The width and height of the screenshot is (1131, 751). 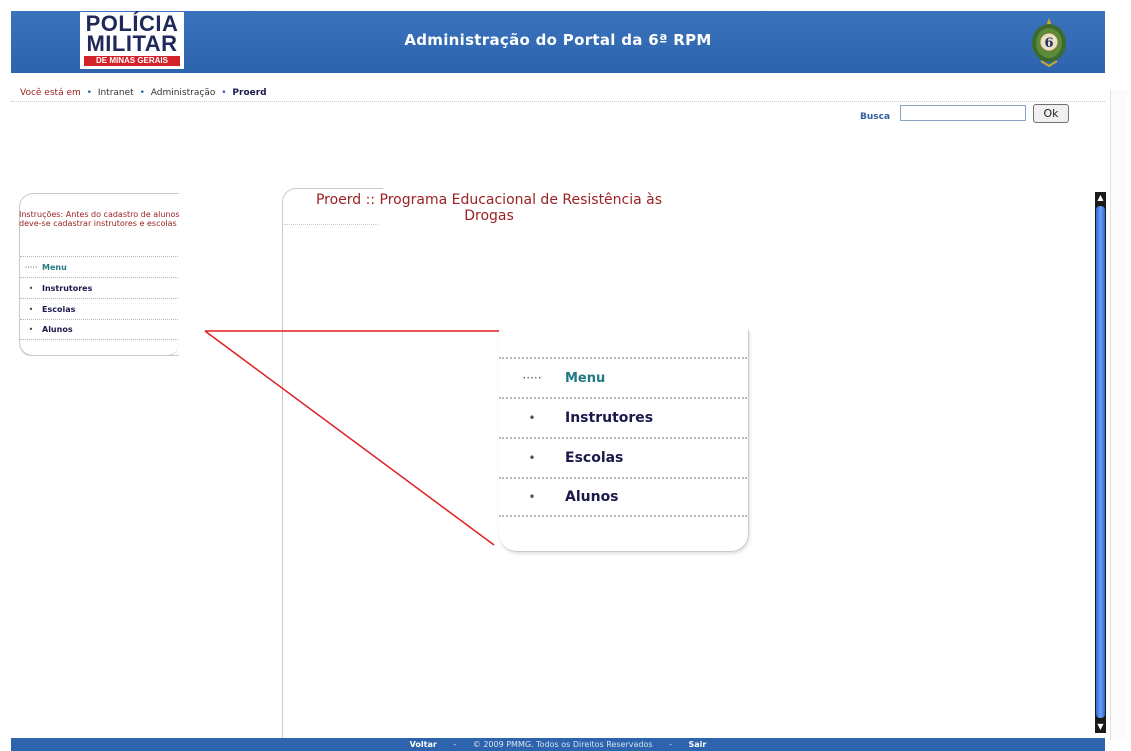 What do you see at coordinates (423, 744) in the screenshot?
I see `back-link: Voltar` at bounding box center [423, 744].